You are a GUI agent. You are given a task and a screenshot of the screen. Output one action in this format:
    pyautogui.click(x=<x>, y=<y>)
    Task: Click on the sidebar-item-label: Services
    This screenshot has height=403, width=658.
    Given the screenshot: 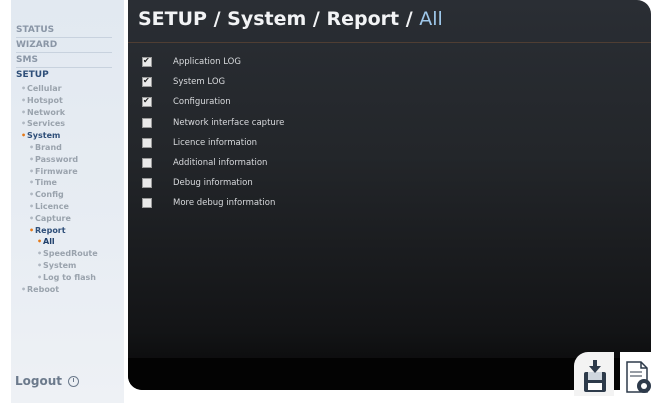 What is the action you would take?
    pyautogui.click(x=46, y=124)
    